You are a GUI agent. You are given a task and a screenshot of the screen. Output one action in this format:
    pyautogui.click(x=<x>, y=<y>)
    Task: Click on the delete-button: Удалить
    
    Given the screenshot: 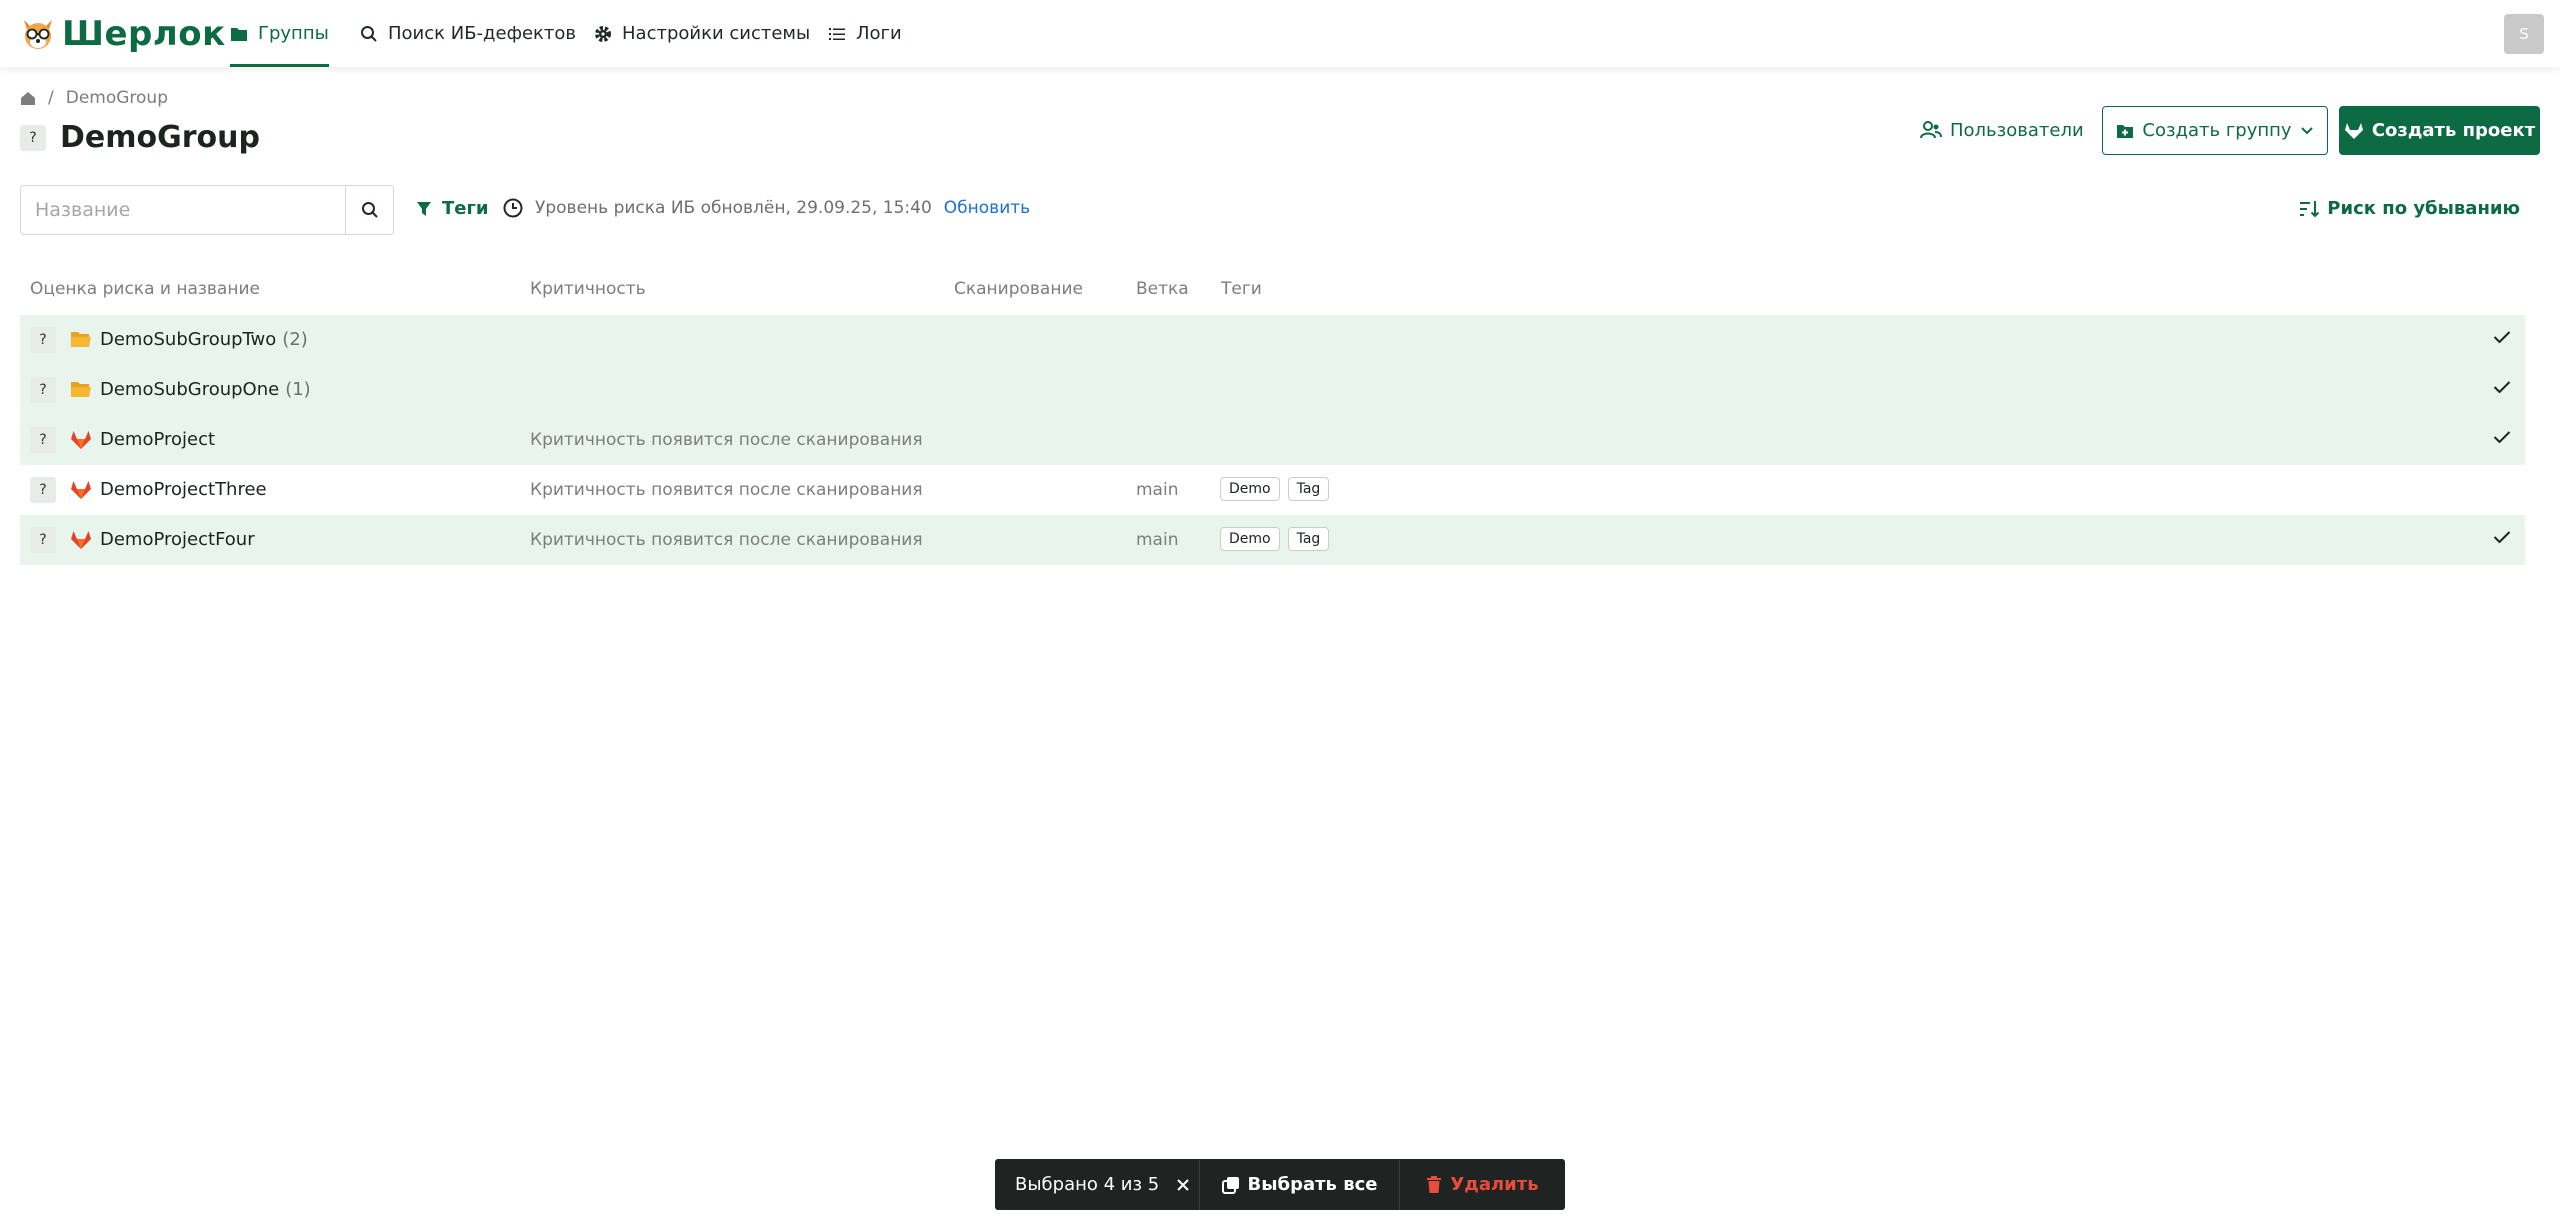 What is the action you would take?
    pyautogui.click(x=1482, y=1184)
    